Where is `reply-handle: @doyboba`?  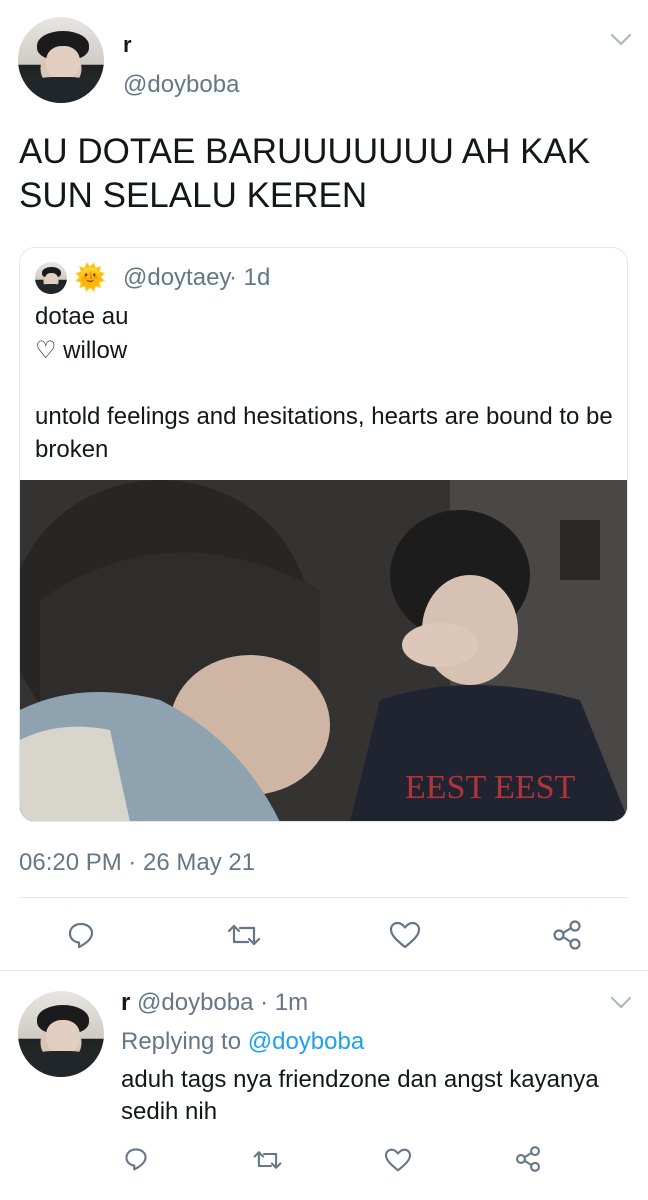
reply-handle: @doyboba is located at coordinates (195, 1002).